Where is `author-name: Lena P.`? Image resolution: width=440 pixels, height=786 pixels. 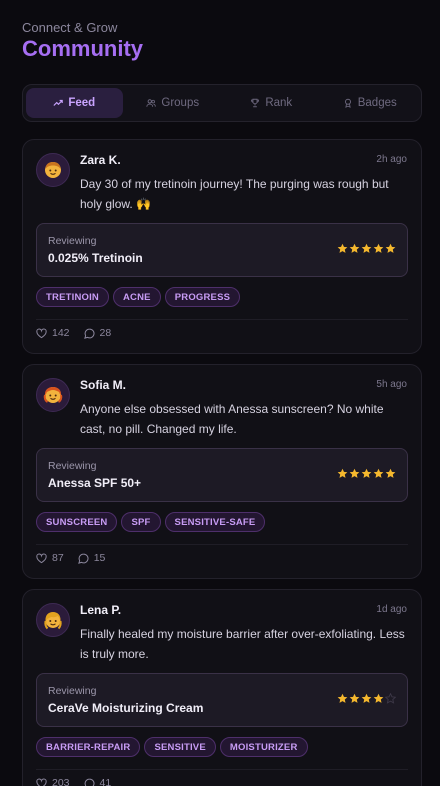 author-name: Lena P. is located at coordinates (100, 610).